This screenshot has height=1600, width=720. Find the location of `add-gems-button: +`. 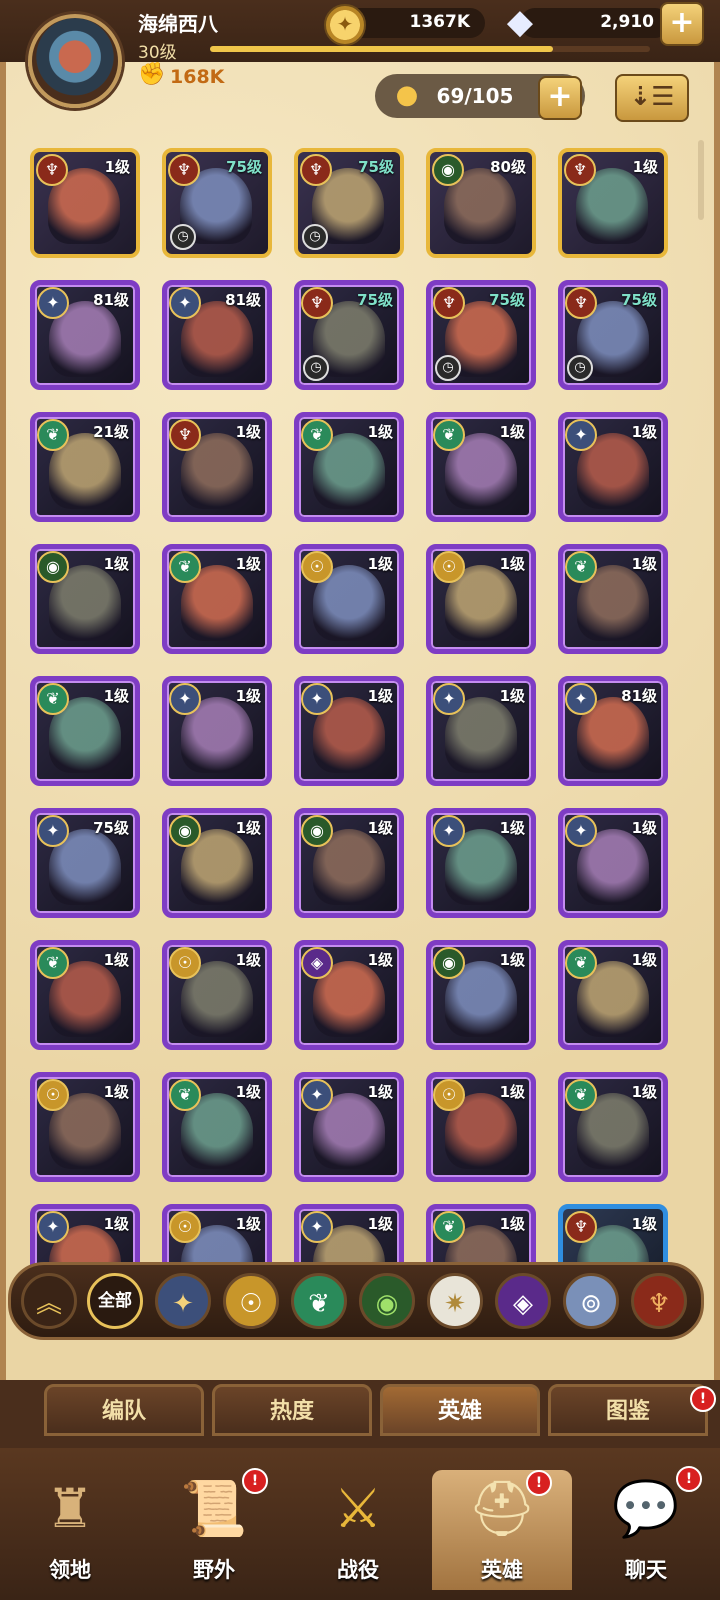

add-gems-button: + is located at coordinates (682, 24).